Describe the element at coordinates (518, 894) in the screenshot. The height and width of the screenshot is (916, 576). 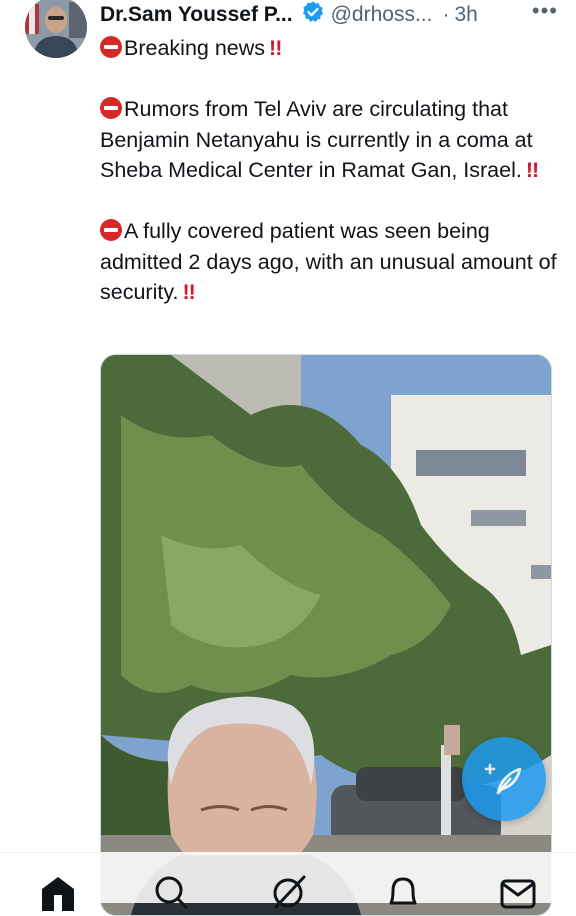
I see `messages-icon` at that location.